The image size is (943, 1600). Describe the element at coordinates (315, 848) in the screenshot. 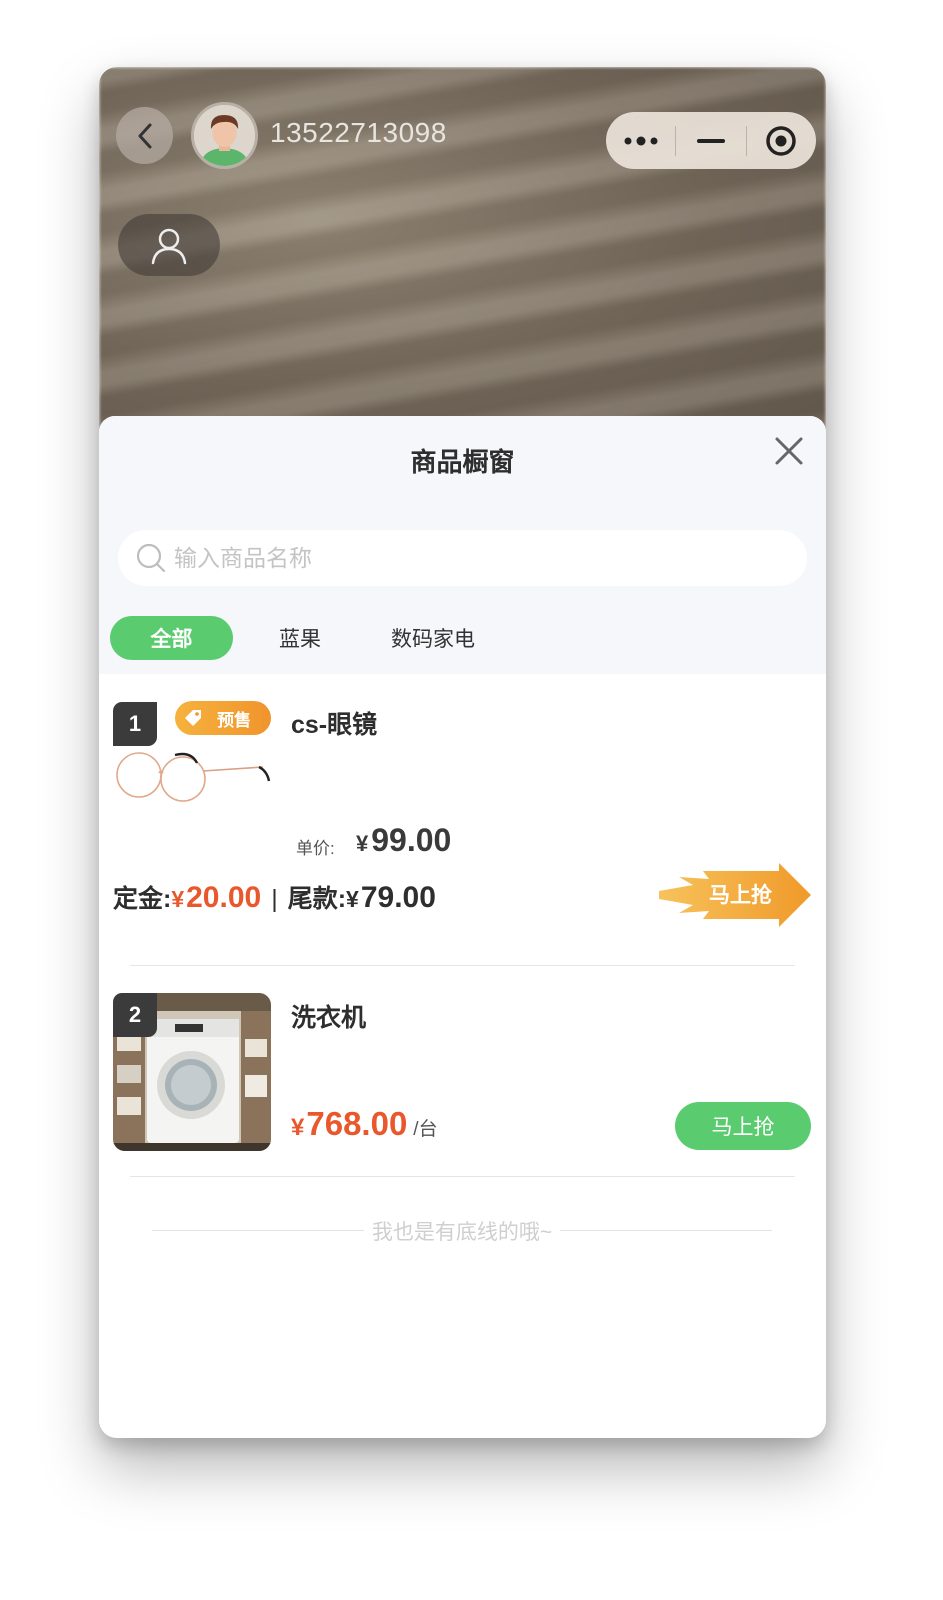

I see `unit-price-label: 单价:` at that location.